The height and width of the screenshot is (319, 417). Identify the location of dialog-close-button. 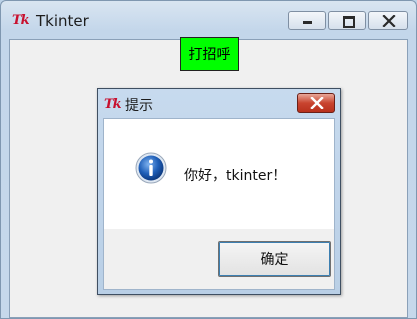
(316, 103).